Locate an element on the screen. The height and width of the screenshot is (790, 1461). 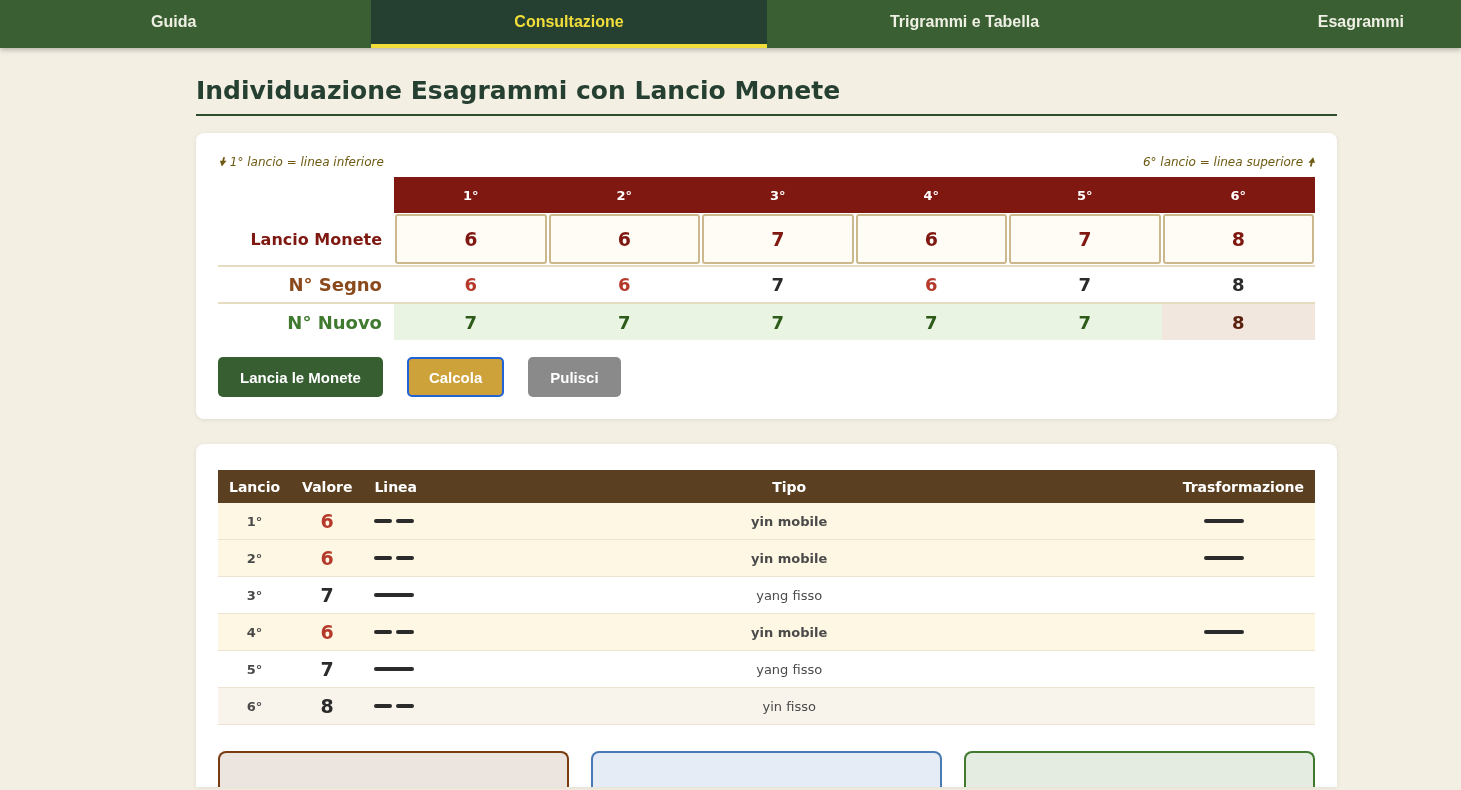
row-label: N° Segno is located at coordinates (306, 285).